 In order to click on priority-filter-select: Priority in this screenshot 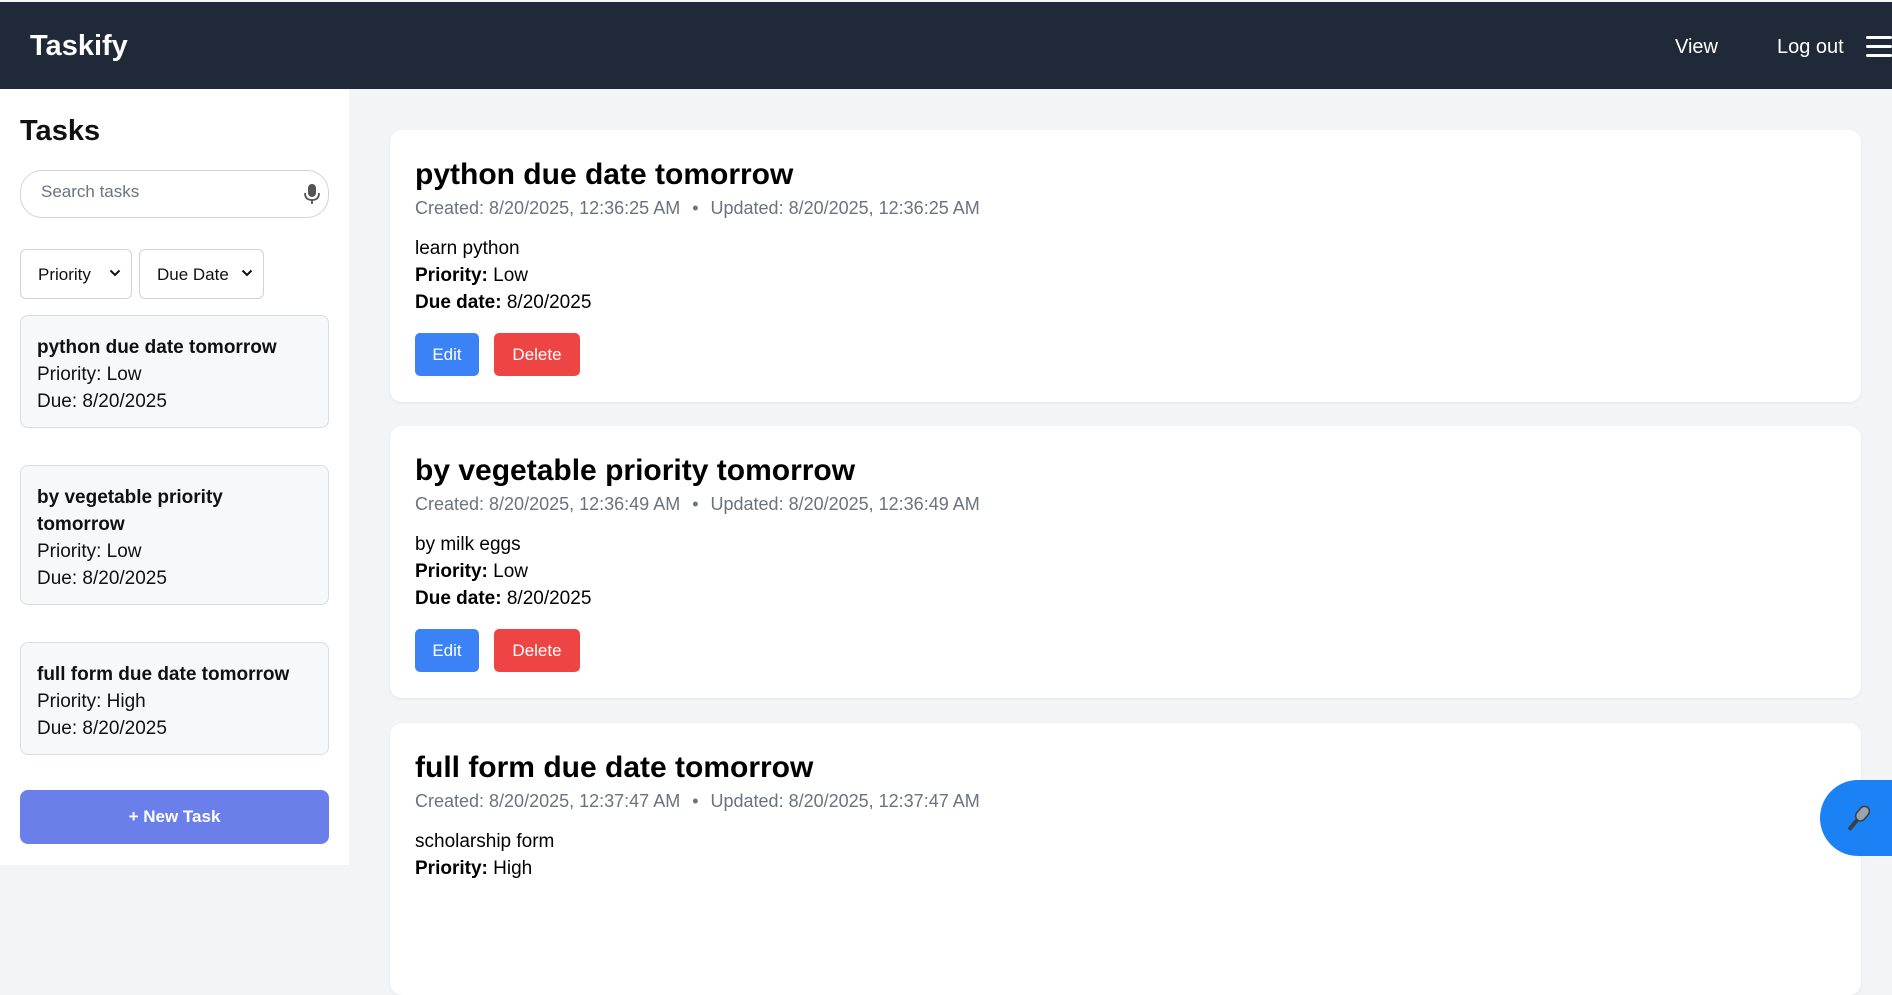, I will do `click(76, 274)`.